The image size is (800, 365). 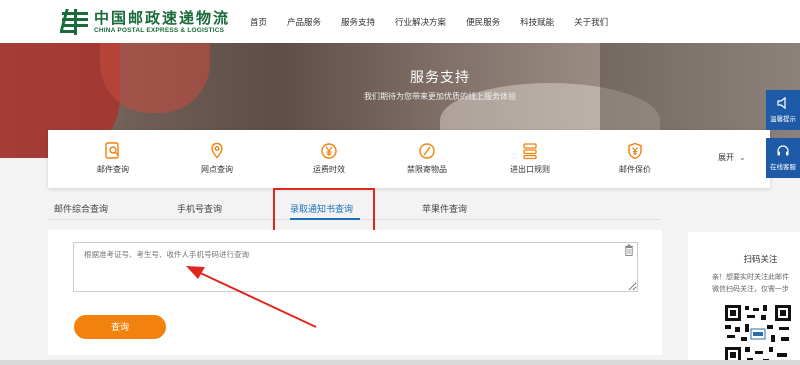 I want to click on nav-convenience: 便民服务, so click(x=483, y=22).